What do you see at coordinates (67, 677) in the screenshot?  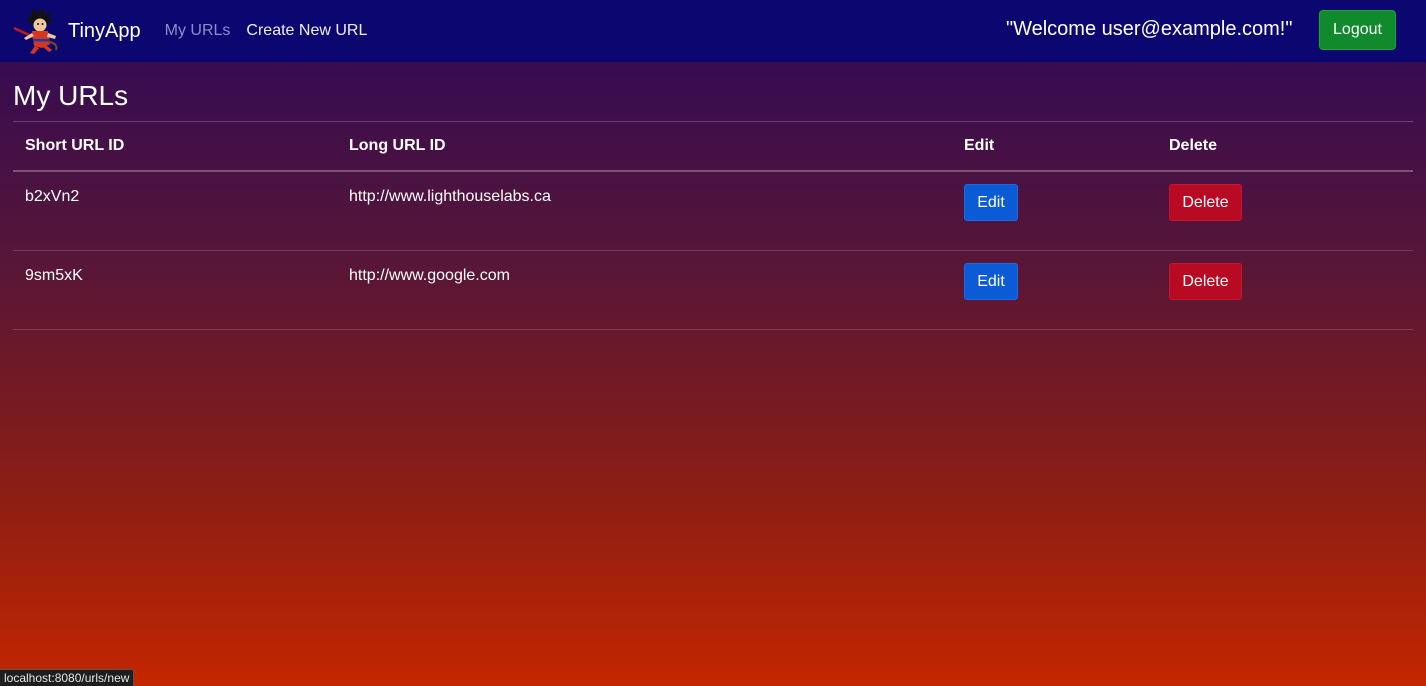 I see `browser-status-bar: localhost:8080/urls/new` at bounding box center [67, 677].